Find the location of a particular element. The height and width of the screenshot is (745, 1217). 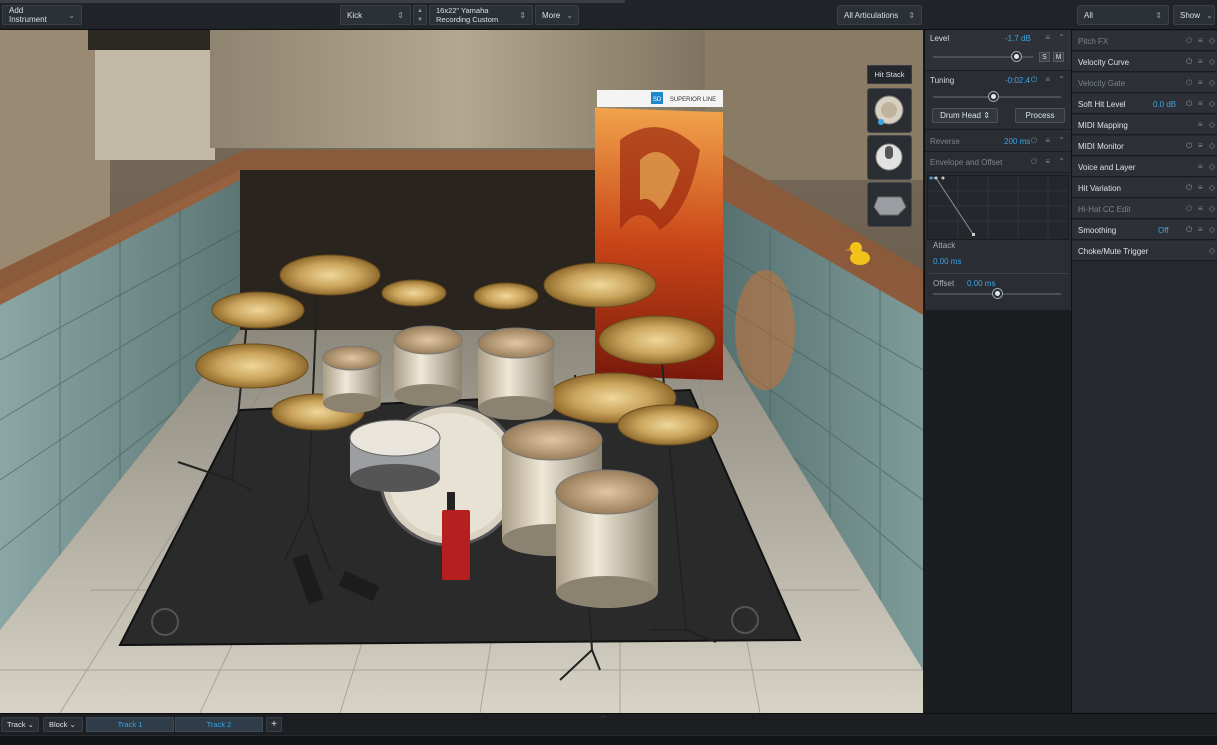

feature-item-value: 0.0 dB is located at coordinates (1164, 104).